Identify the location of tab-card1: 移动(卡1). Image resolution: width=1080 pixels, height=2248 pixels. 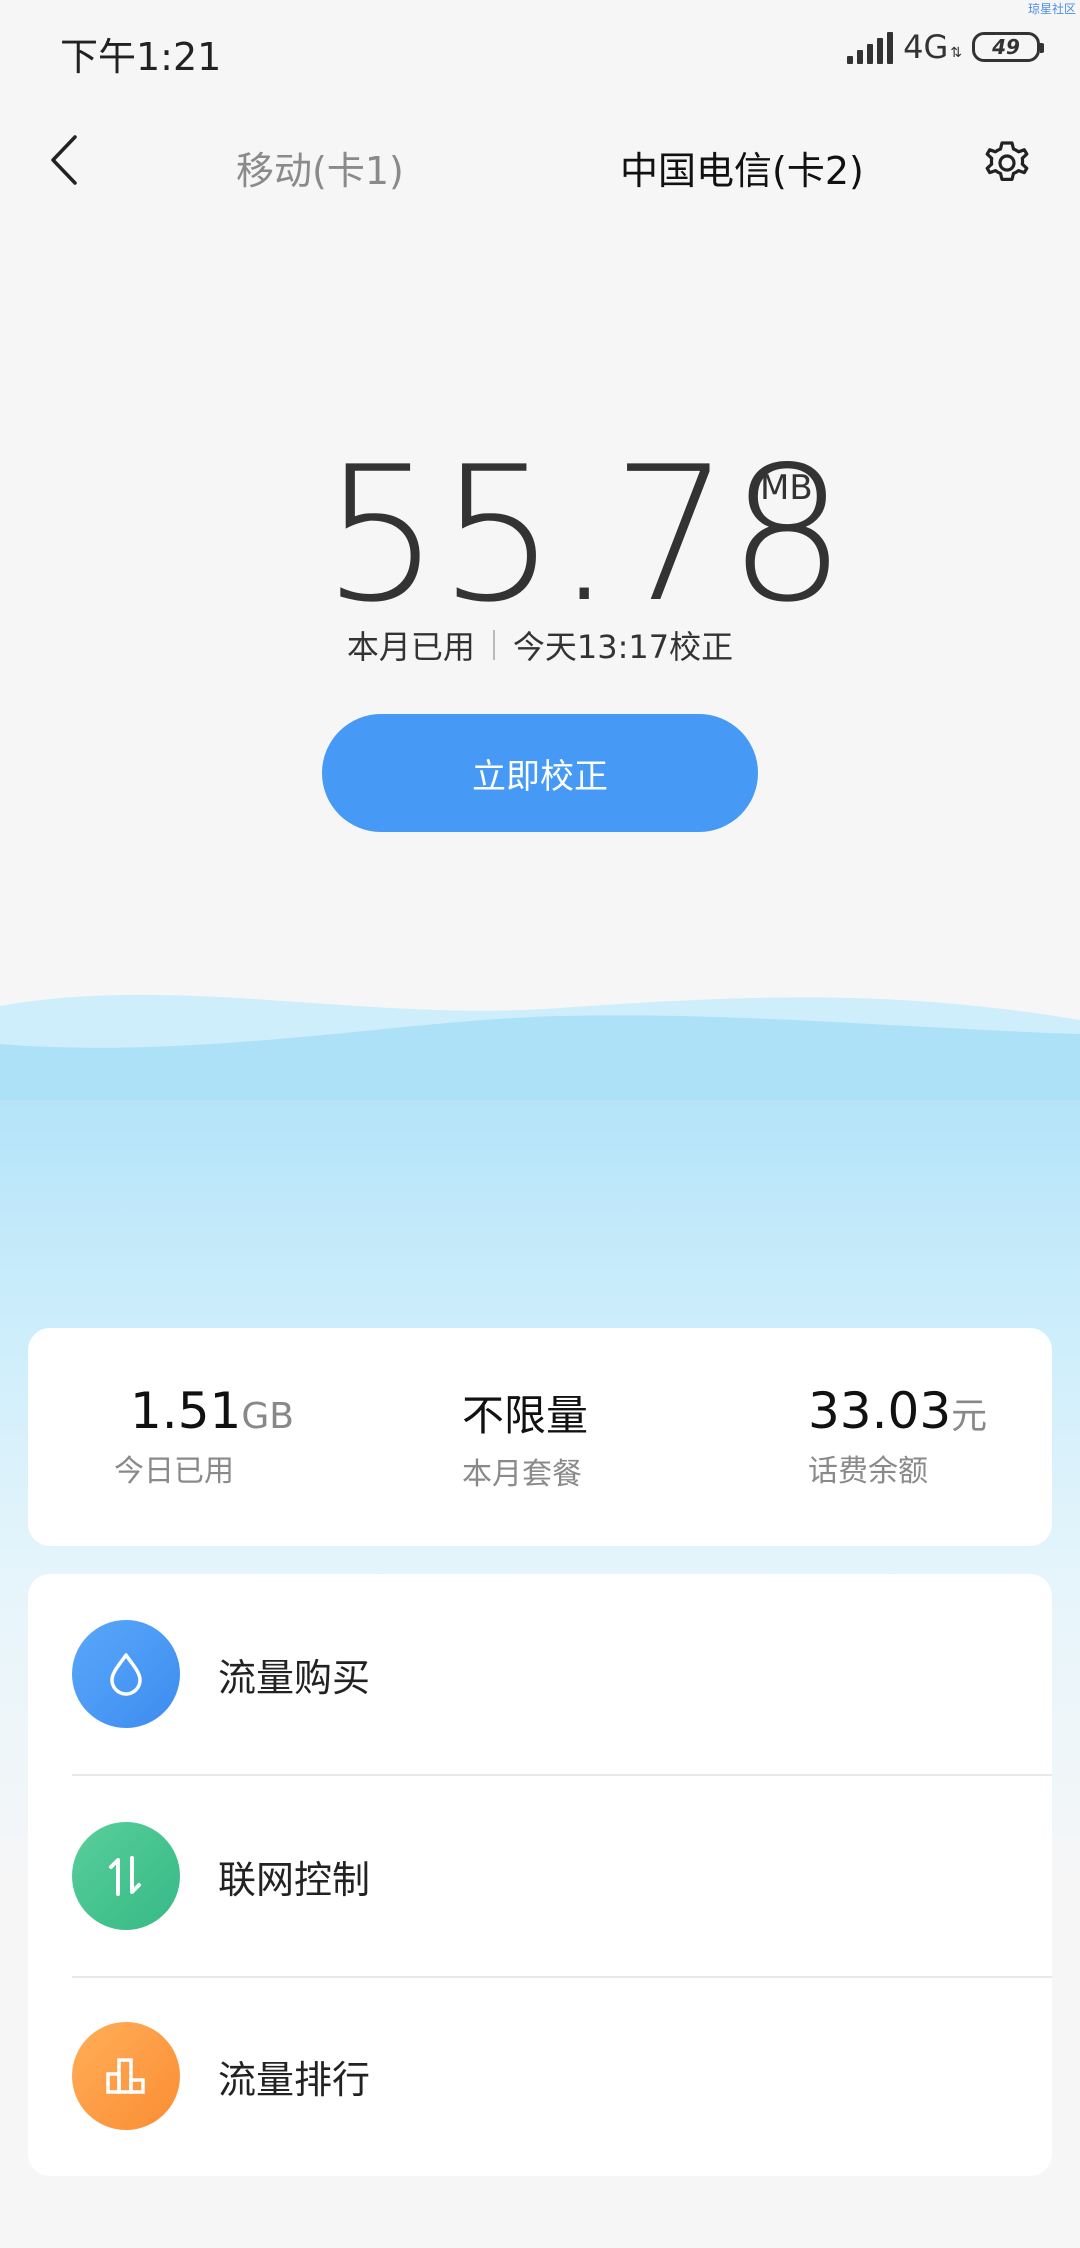
(320, 167).